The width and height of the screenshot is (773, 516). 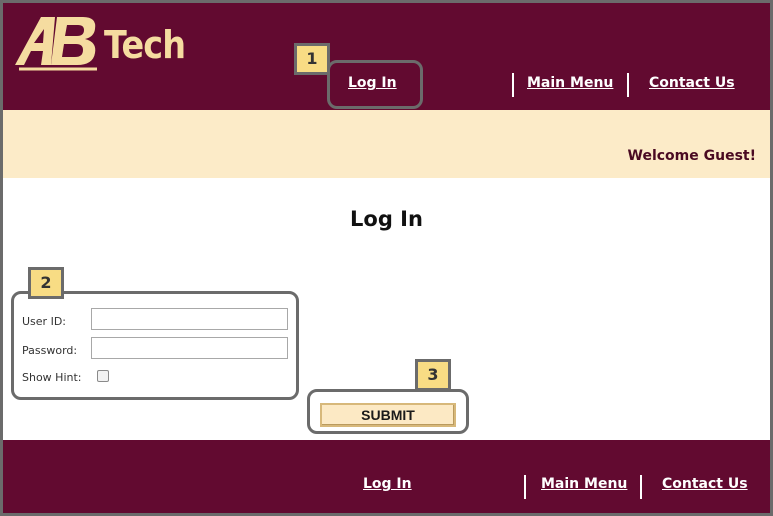 What do you see at coordinates (386, 219) in the screenshot?
I see `page-title: Log In` at bounding box center [386, 219].